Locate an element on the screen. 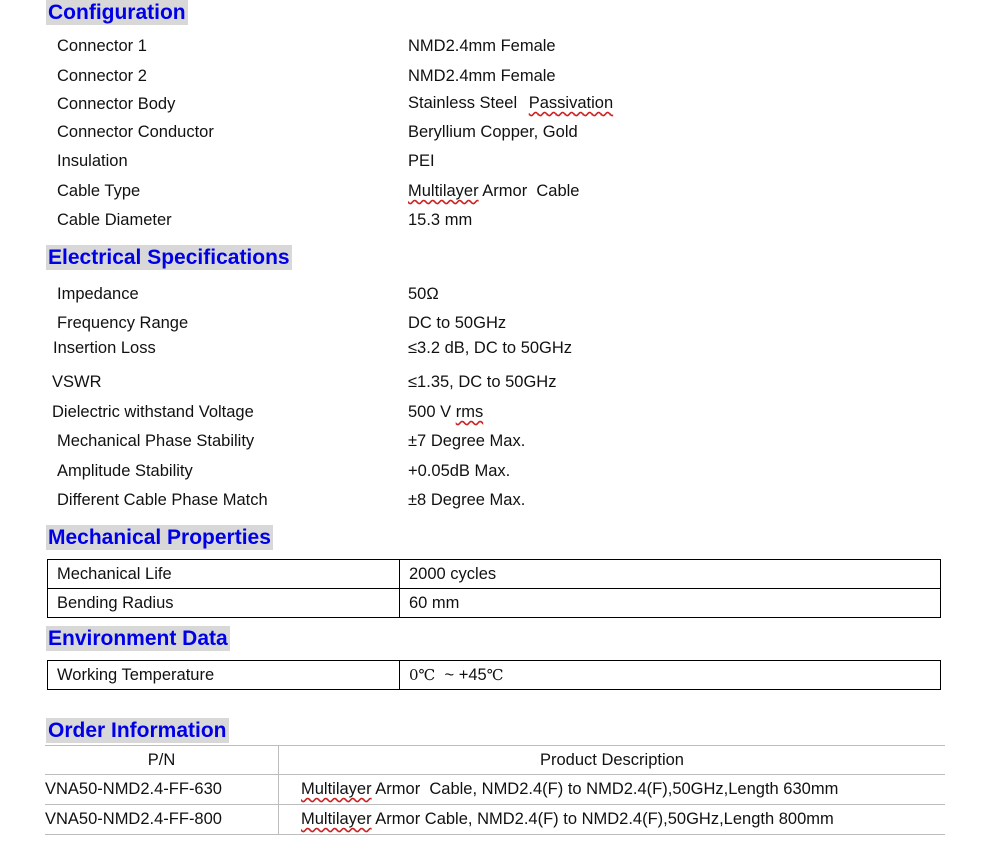 The height and width of the screenshot is (855, 1000). spec-value: DC to 50GHz is located at coordinates (457, 323).